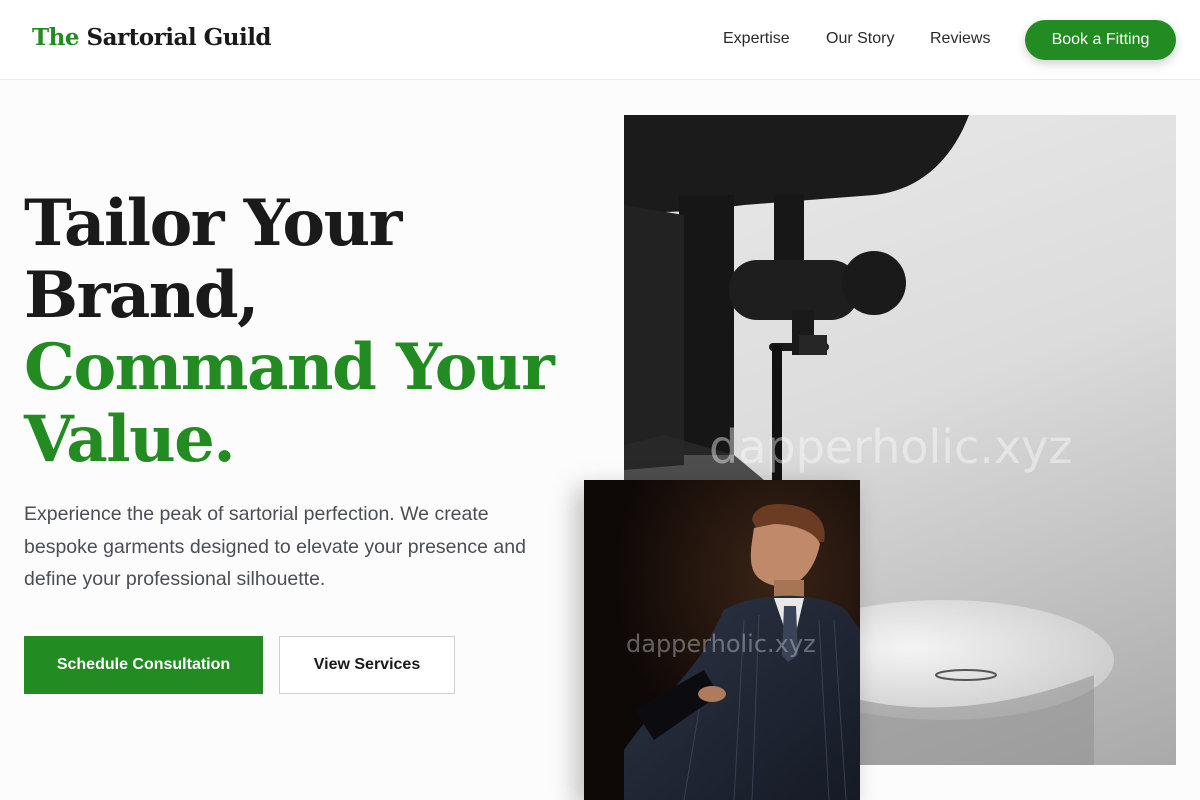 The height and width of the screenshot is (800, 1200). What do you see at coordinates (143, 665) in the screenshot?
I see `schedule-consultation-button: Schedule Consultation` at bounding box center [143, 665].